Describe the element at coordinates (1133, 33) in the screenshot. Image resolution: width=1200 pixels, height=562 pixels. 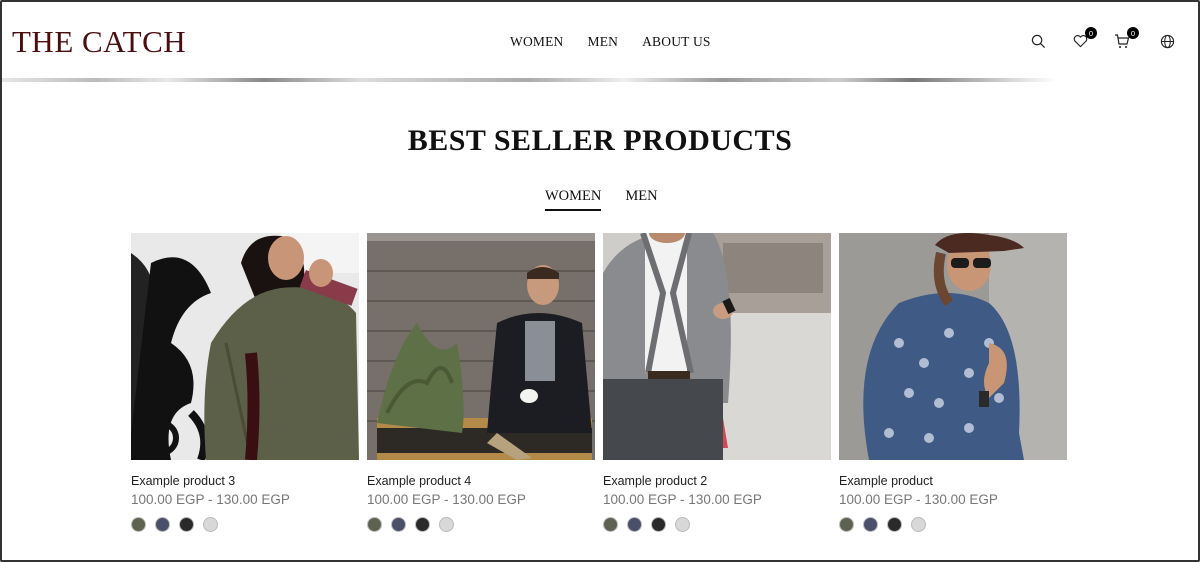
I see `cart-count-badge: 0` at that location.